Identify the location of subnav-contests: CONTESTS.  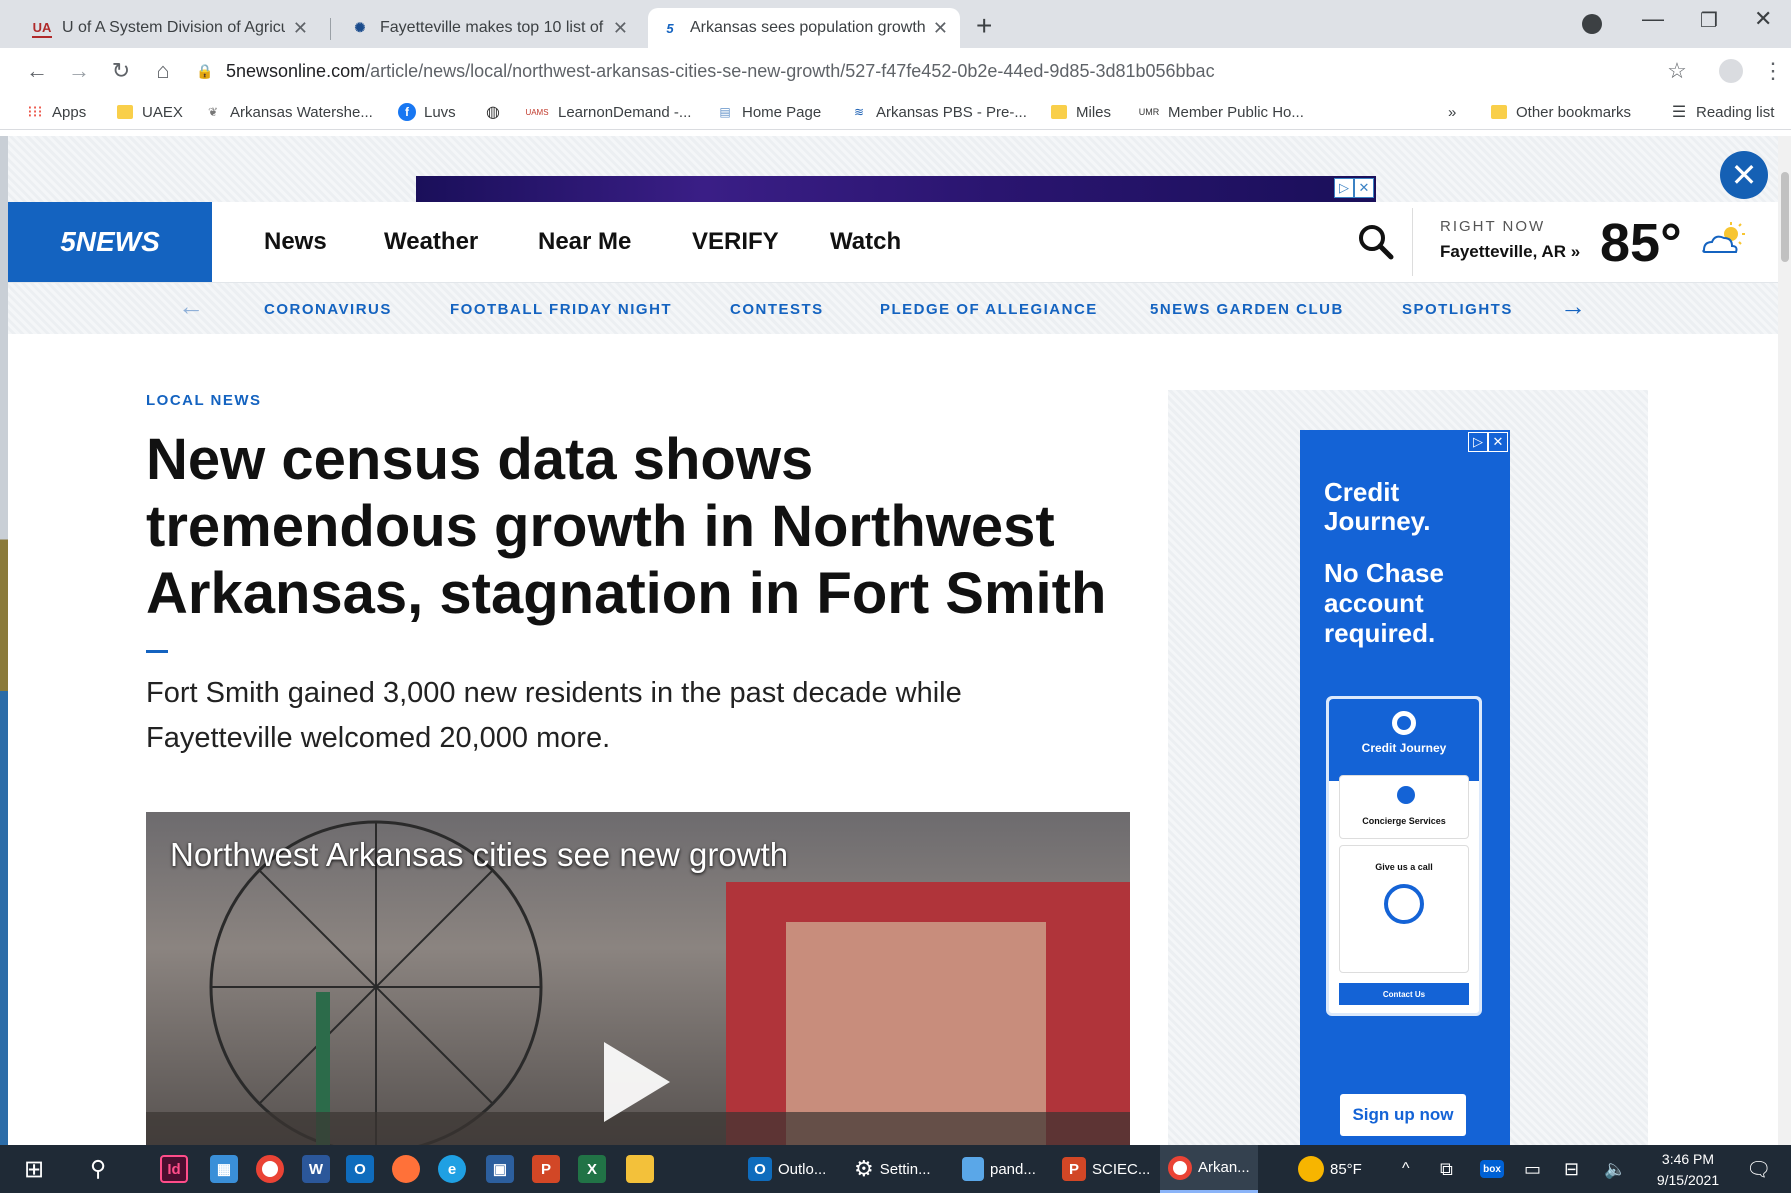
(777, 309).